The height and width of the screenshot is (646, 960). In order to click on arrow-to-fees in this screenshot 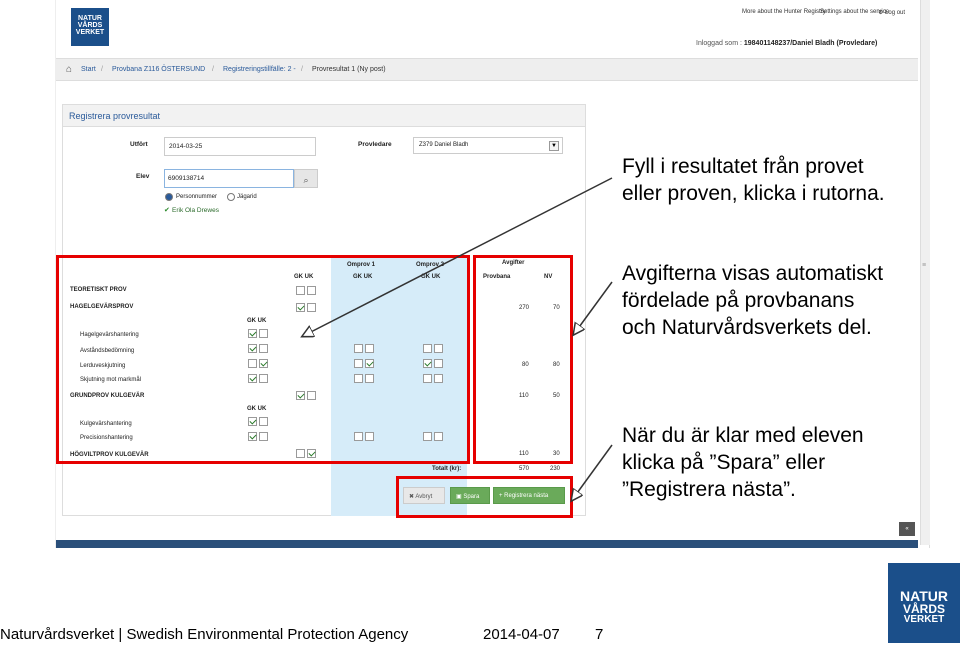, I will do `click(593, 307)`.